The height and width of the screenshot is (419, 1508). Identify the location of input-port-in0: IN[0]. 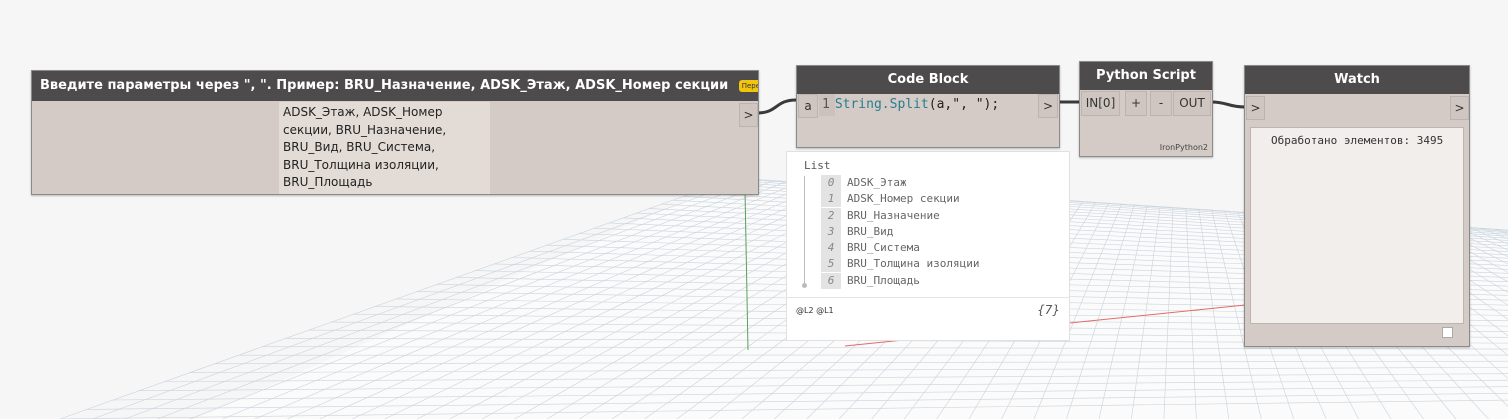
(1100, 103).